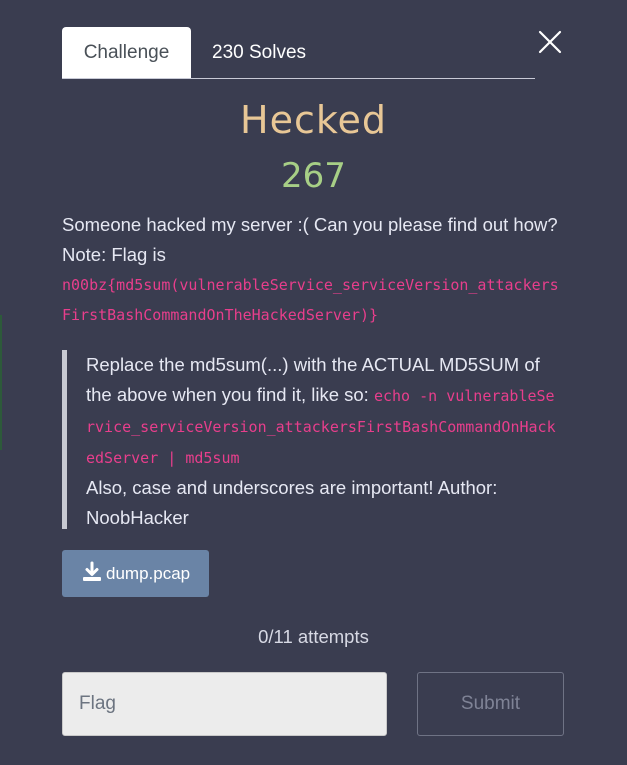 The height and width of the screenshot is (765, 627). What do you see at coordinates (1, 382) in the screenshot?
I see `background-strip` at bounding box center [1, 382].